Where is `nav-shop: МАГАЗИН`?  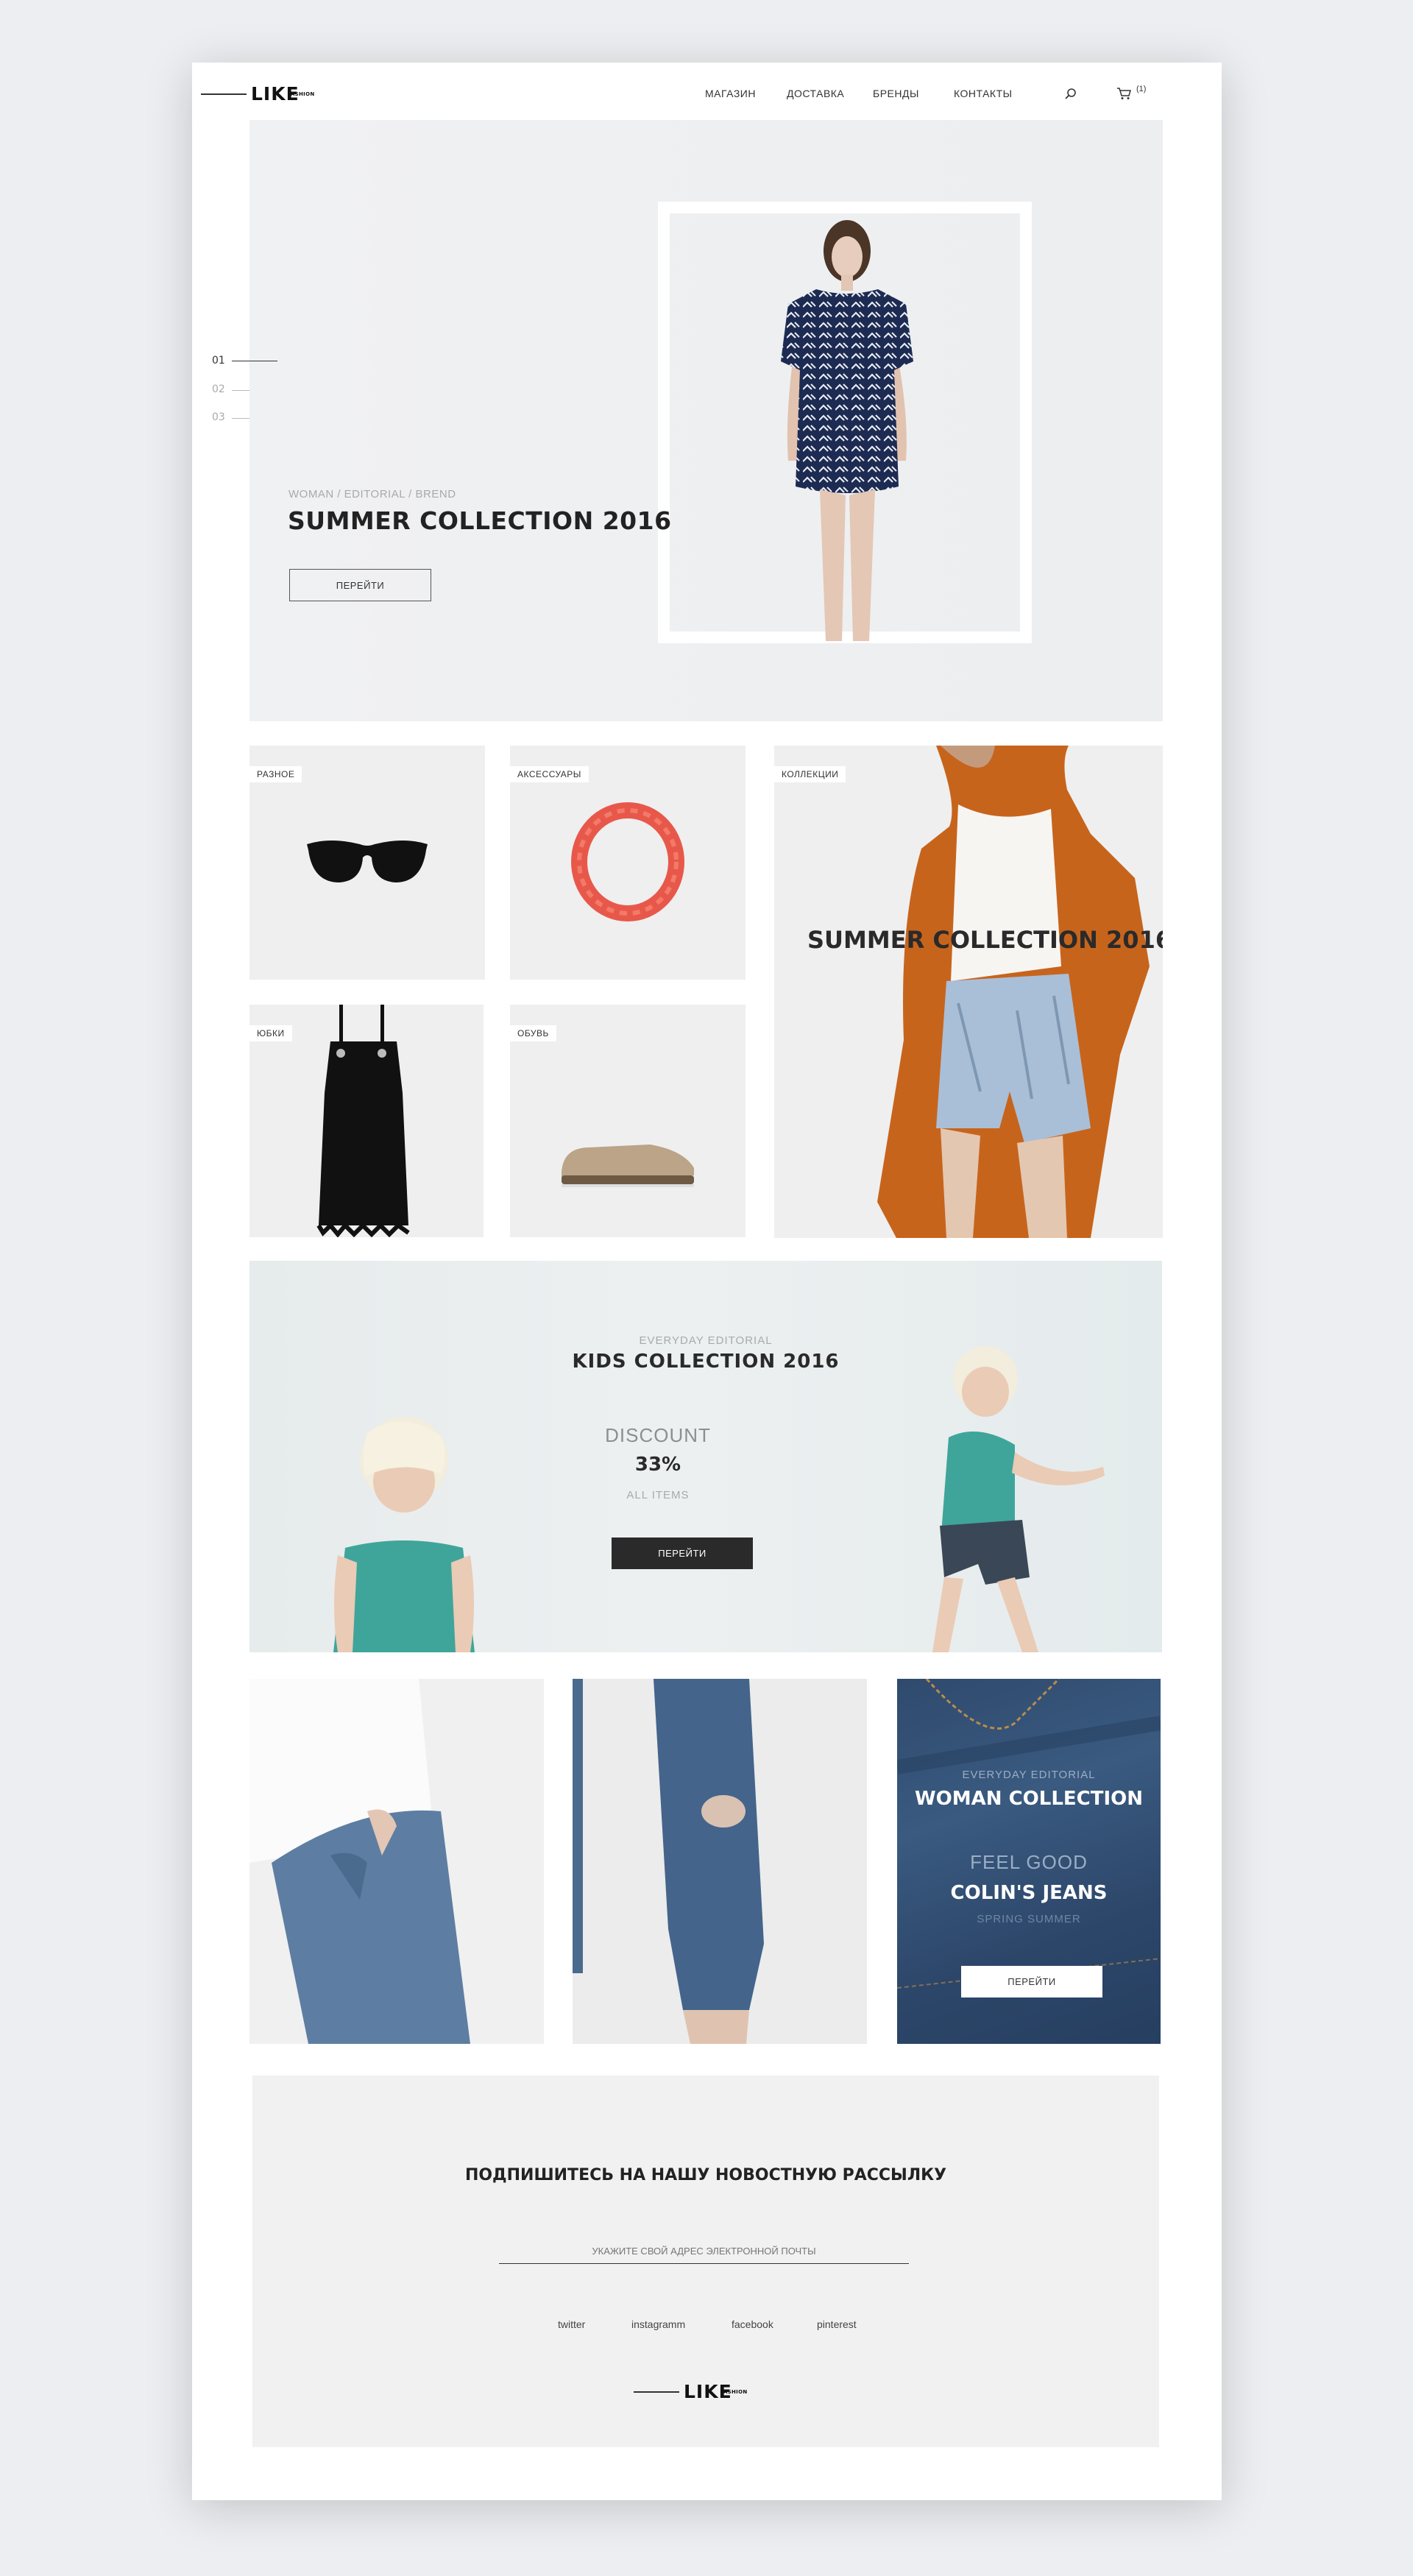
nav-shop: МАГАЗИН is located at coordinates (730, 93).